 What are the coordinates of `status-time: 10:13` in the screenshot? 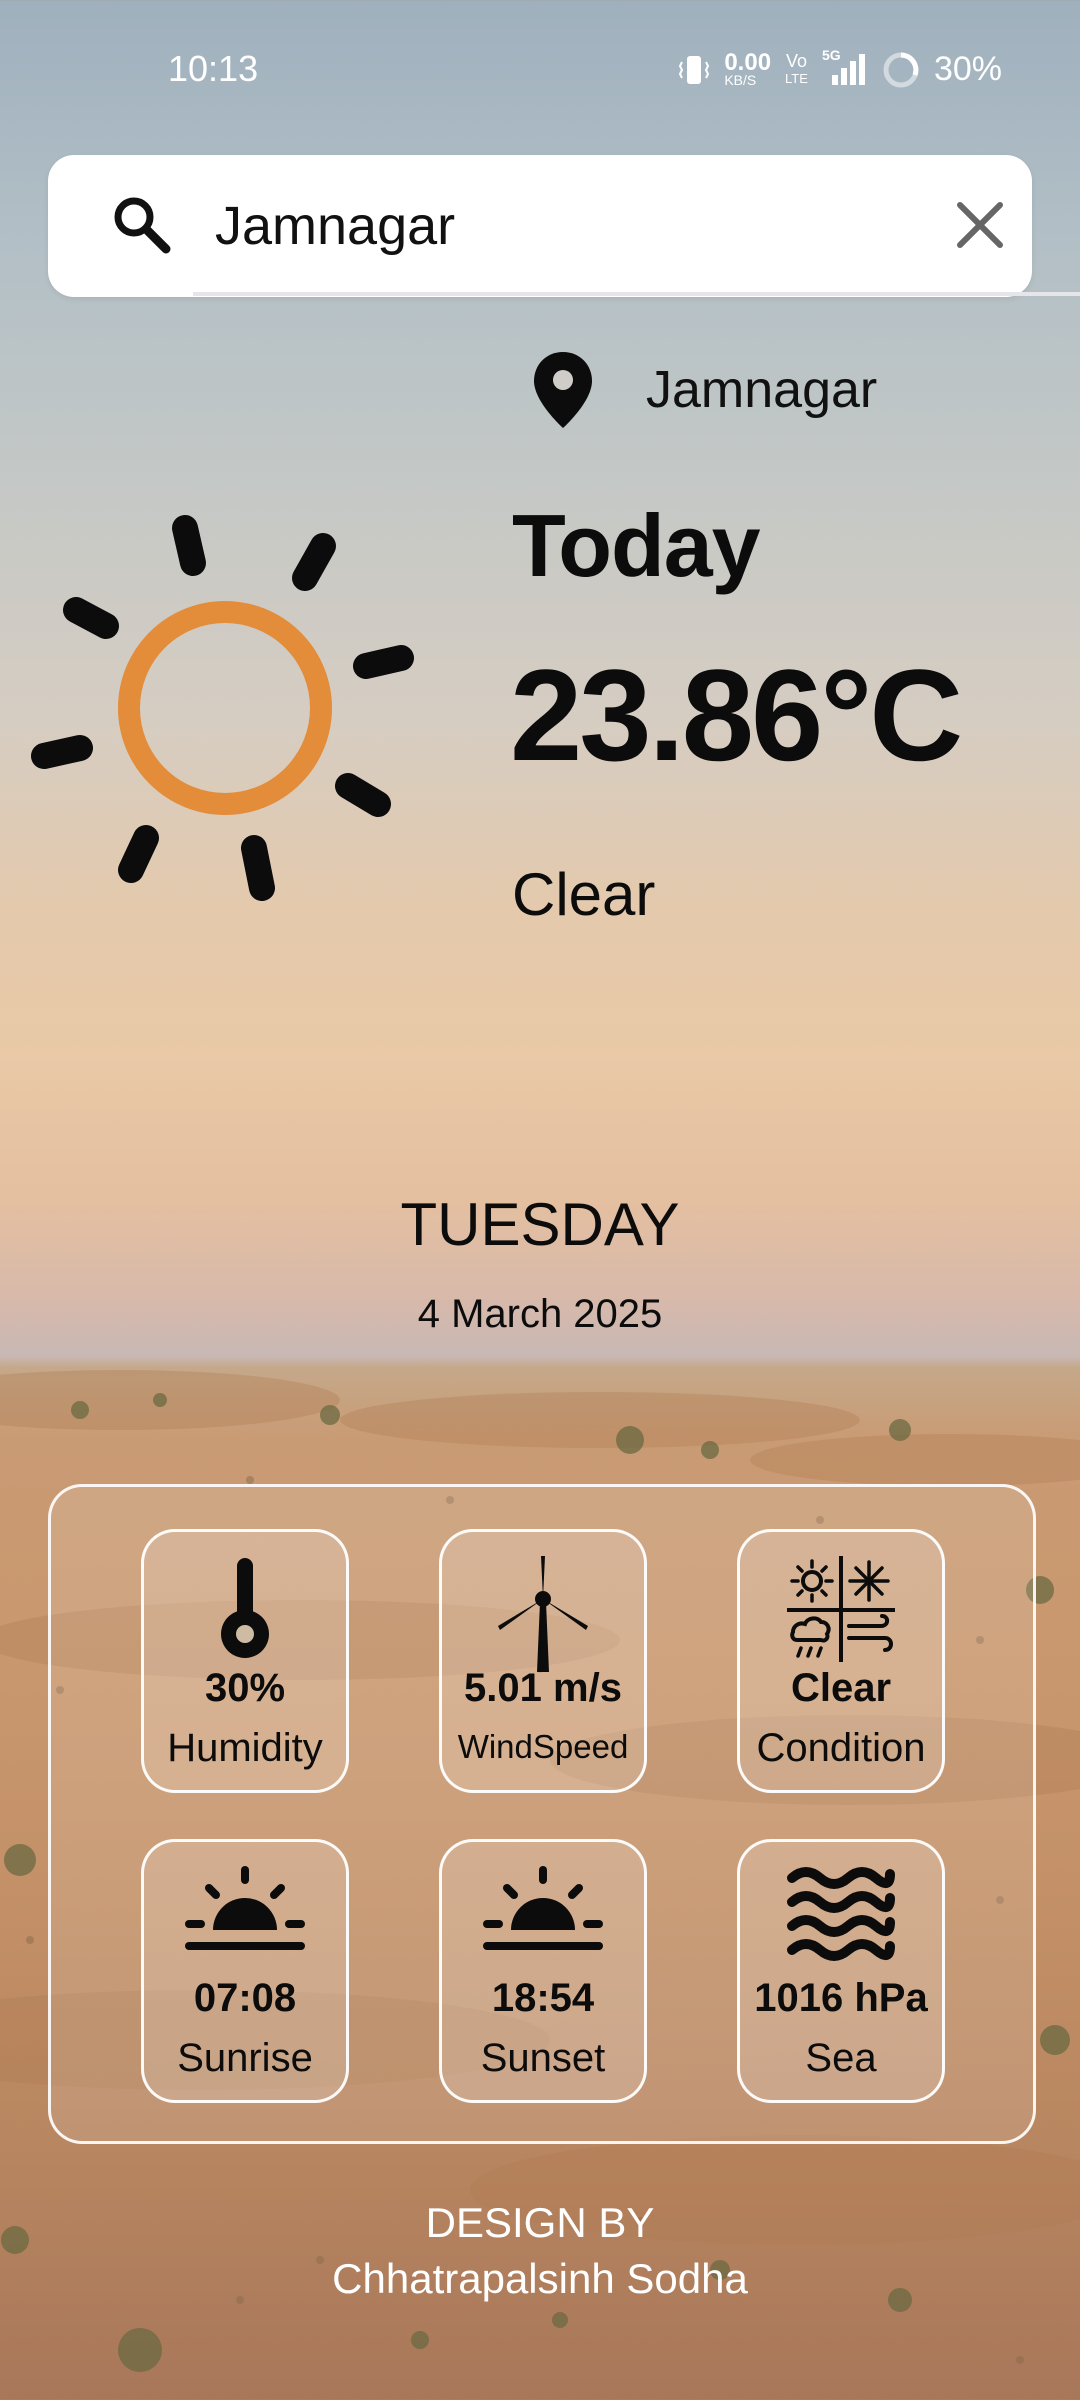 It's located at (213, 68).